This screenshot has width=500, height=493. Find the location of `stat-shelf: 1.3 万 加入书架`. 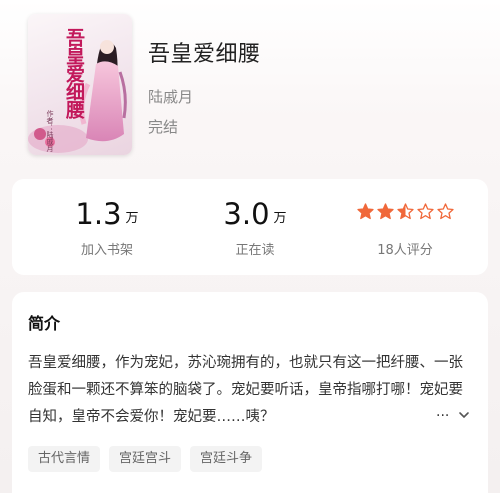

stat-shelf: 1.3 万 加入书架 is located at coordinates (107, 227).